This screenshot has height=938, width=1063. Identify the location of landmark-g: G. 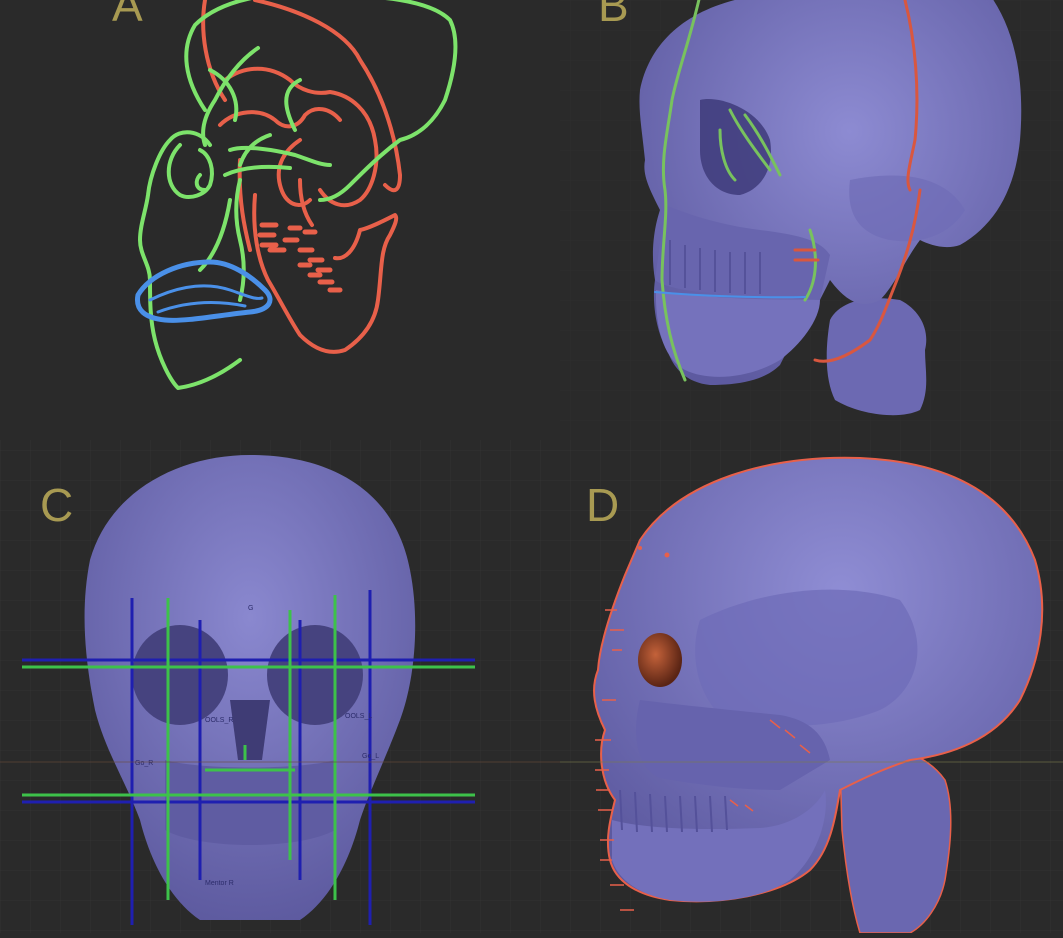
(250, 608).